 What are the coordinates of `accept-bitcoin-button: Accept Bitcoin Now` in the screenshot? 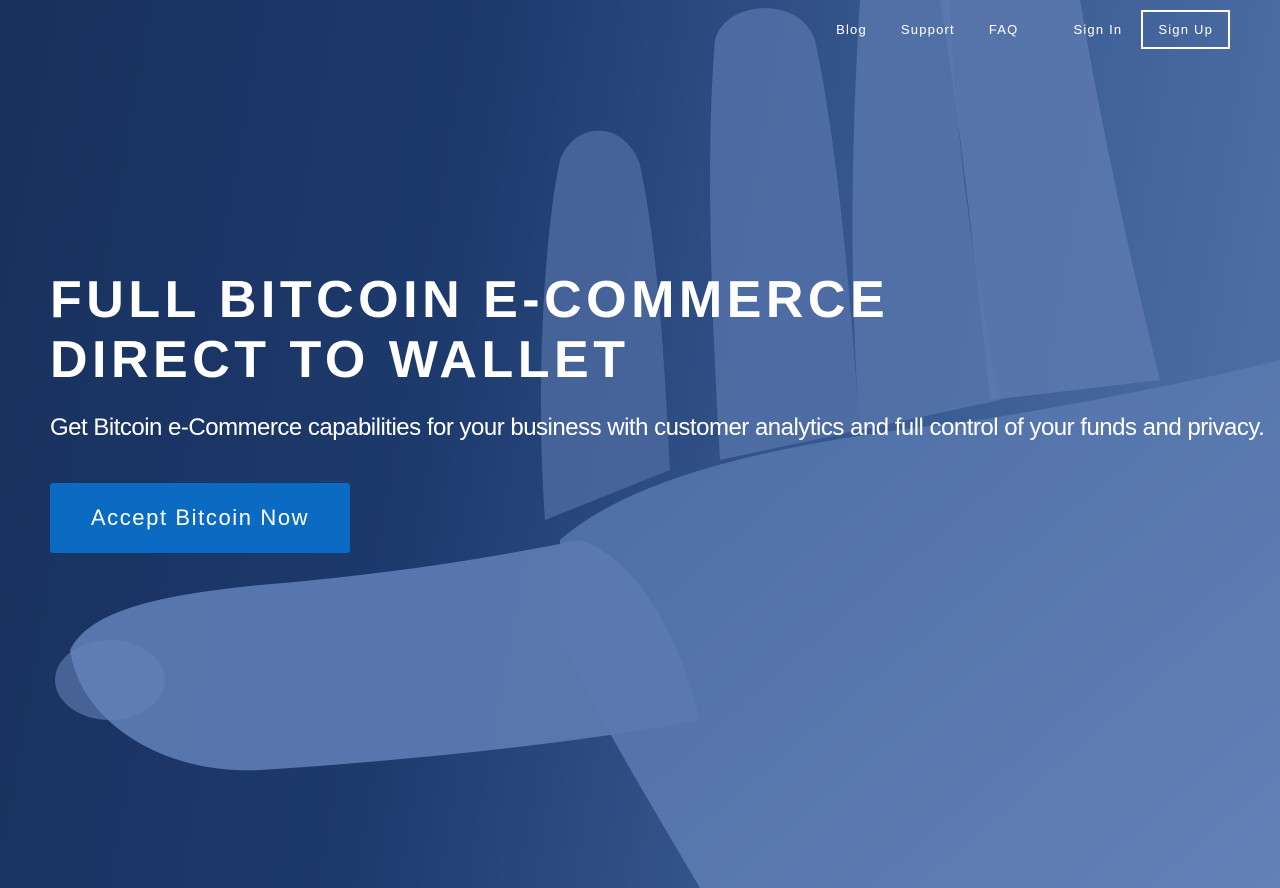 It's located at (200, 518).